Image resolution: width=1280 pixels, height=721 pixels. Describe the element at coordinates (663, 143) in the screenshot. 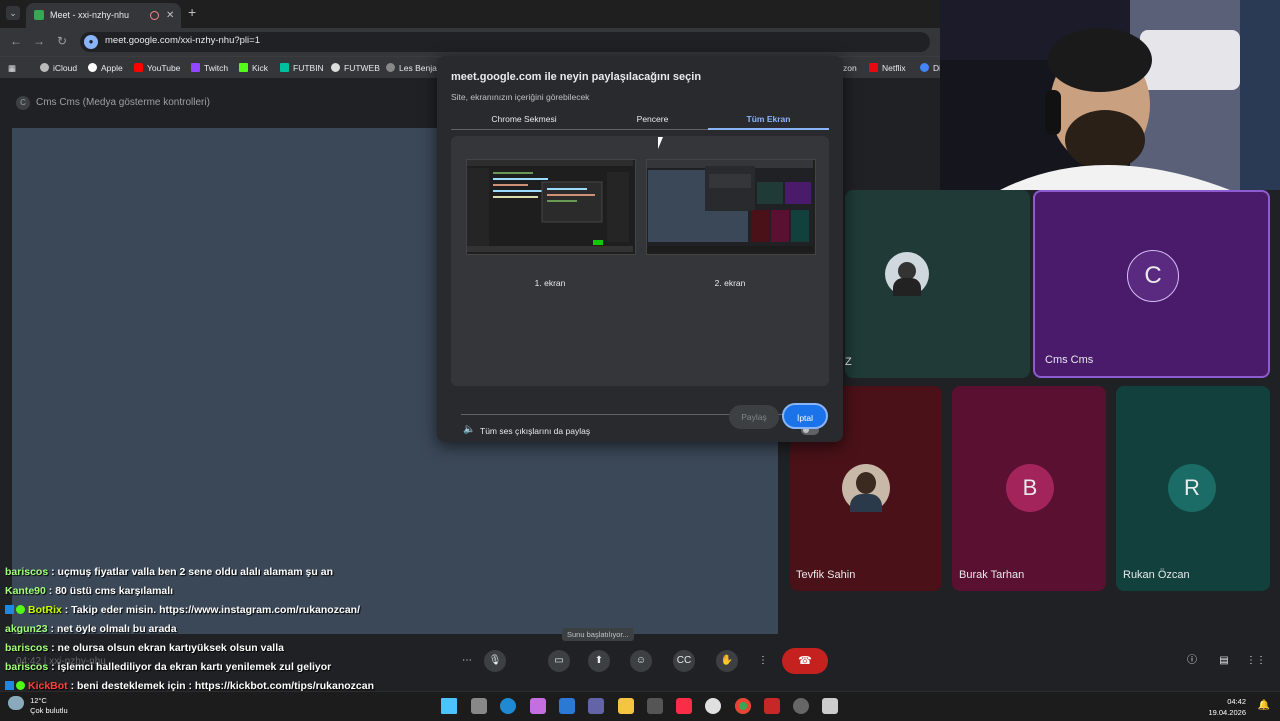

I see `mouse-cursor-icon` at that location.